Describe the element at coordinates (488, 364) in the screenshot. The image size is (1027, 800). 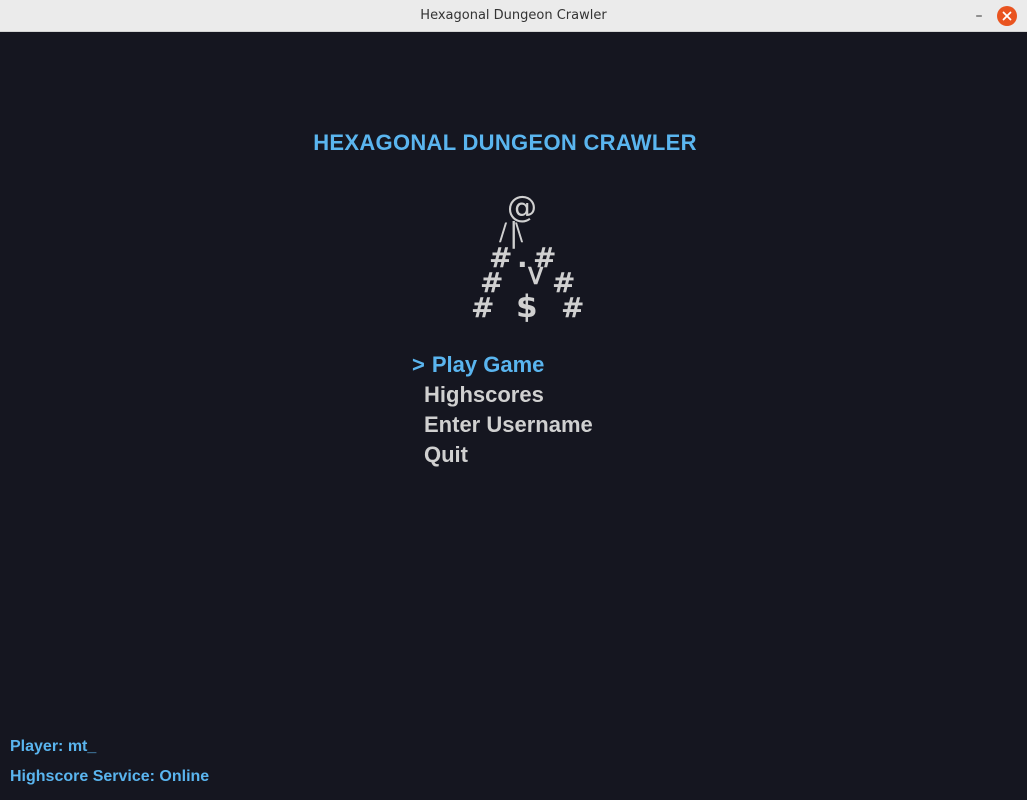
I see `menu-item-label: Play Game` at that location.